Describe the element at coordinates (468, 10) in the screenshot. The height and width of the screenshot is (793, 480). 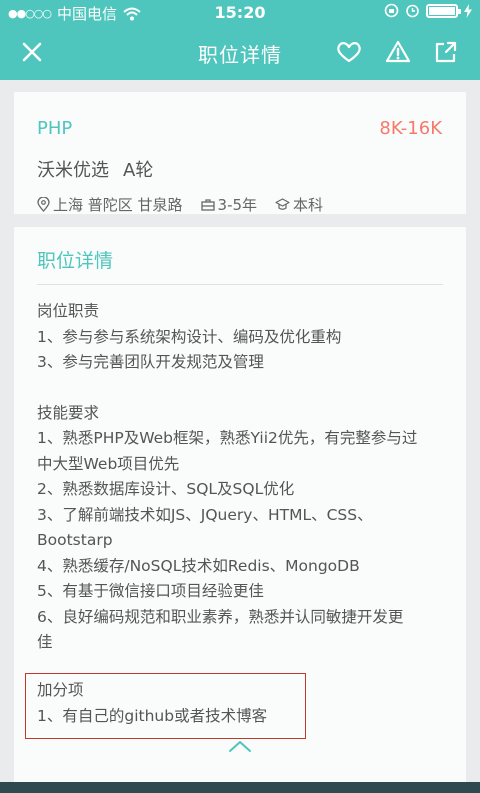
I see `charging-icon` at that location.